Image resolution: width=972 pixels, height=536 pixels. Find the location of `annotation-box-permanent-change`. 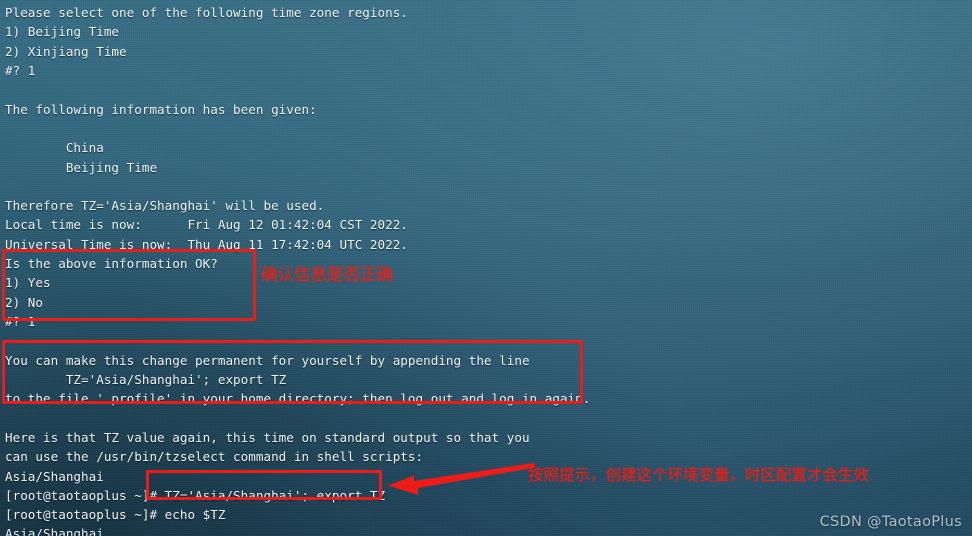

annotation-box-permanent-change is located at coordinates (292, 372).